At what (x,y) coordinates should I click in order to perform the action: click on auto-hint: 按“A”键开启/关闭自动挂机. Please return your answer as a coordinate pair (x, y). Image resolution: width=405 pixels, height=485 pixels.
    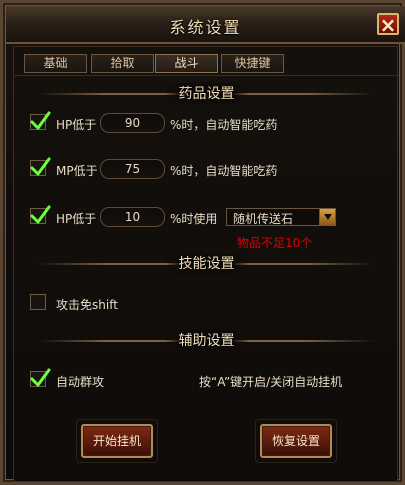
    Looking at the image, I should click on (271, 382).